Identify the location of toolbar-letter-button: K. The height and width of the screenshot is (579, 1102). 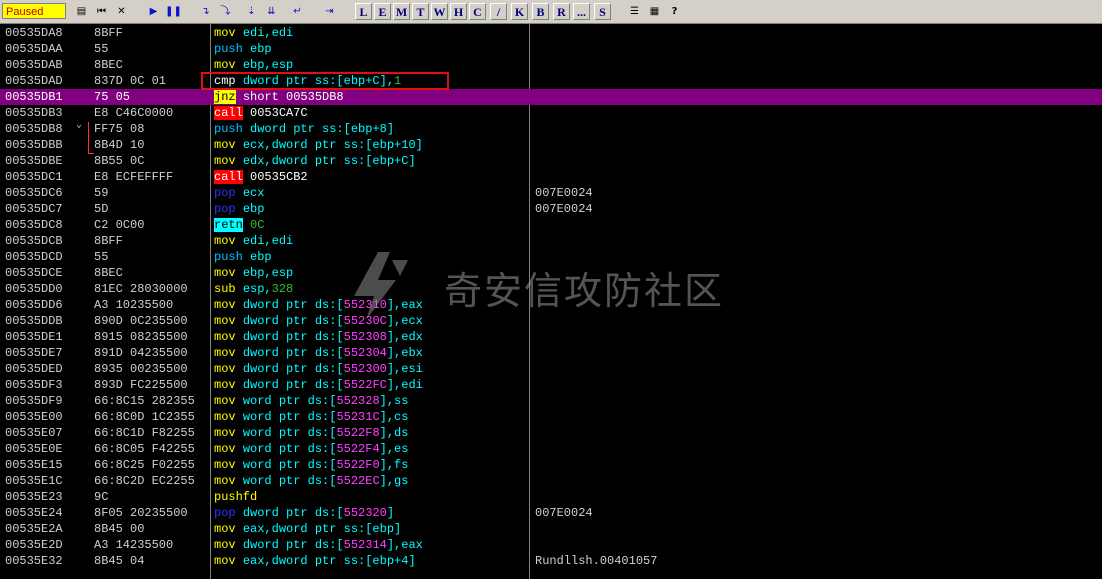
(519, 11).